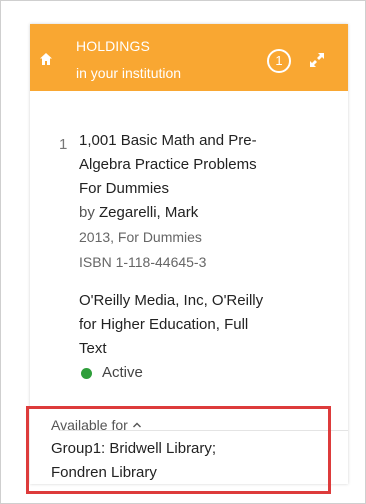 The height and width of the screenshot is (504, 366). What do you see at coordinates (209, 141) in the screenshot?
I see `item-title-line: 1,001 Basic Math and Pre-` at bounding box center [209, 141].